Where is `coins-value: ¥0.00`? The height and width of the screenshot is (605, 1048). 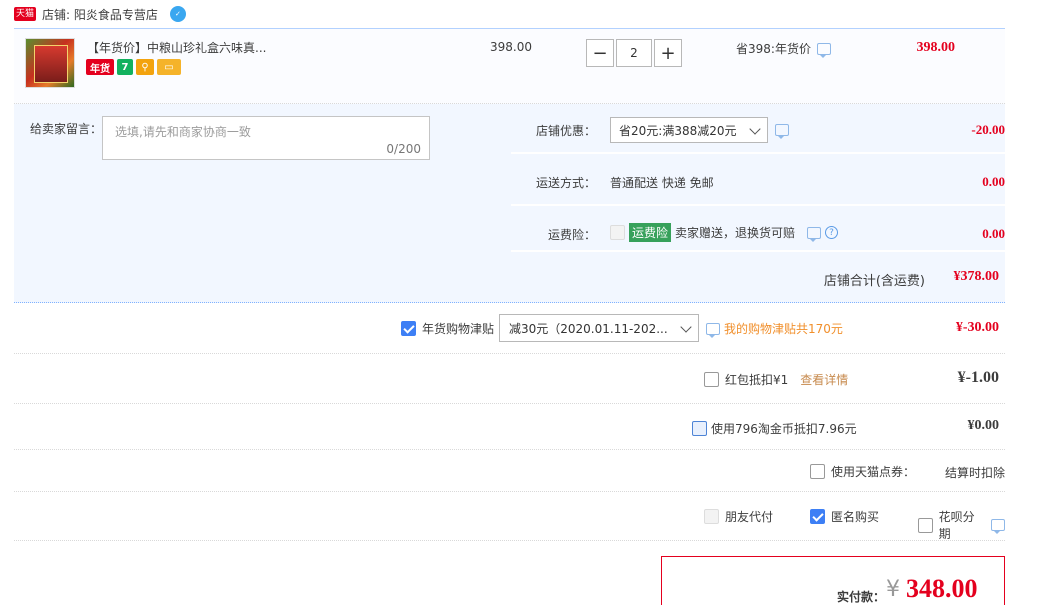 coins-value: ¥0.00 is located at coordinates (983, 425).